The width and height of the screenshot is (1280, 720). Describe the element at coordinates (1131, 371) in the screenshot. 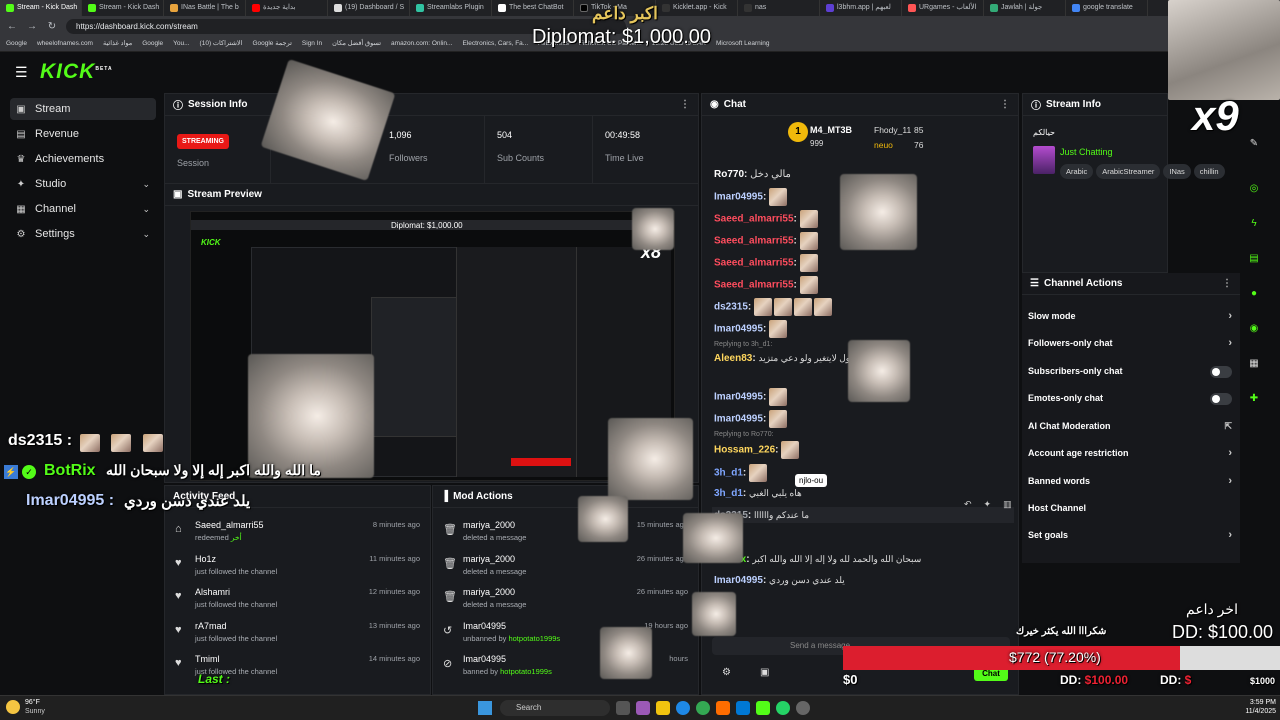

I see `subscribers-only-row: Subscribers-only chat` at that location.